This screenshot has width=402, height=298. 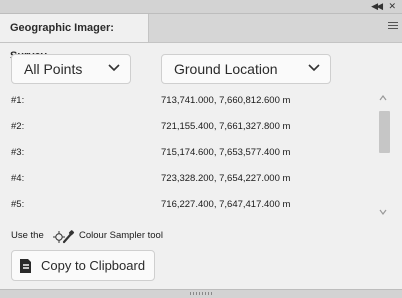 What do you see at coordinates (226, 69) in the screenshot?
I see `location-type-value: Ground Location` at bounding box center [226, 69].